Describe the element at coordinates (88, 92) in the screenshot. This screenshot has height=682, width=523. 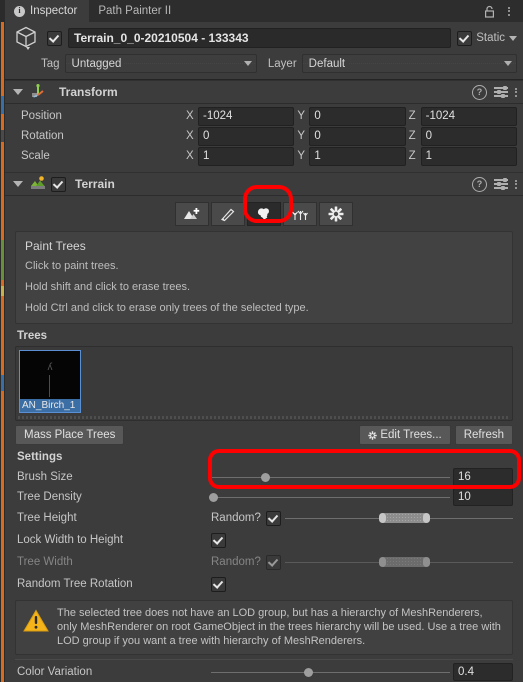
I see `transform-title: Transform` at that location.